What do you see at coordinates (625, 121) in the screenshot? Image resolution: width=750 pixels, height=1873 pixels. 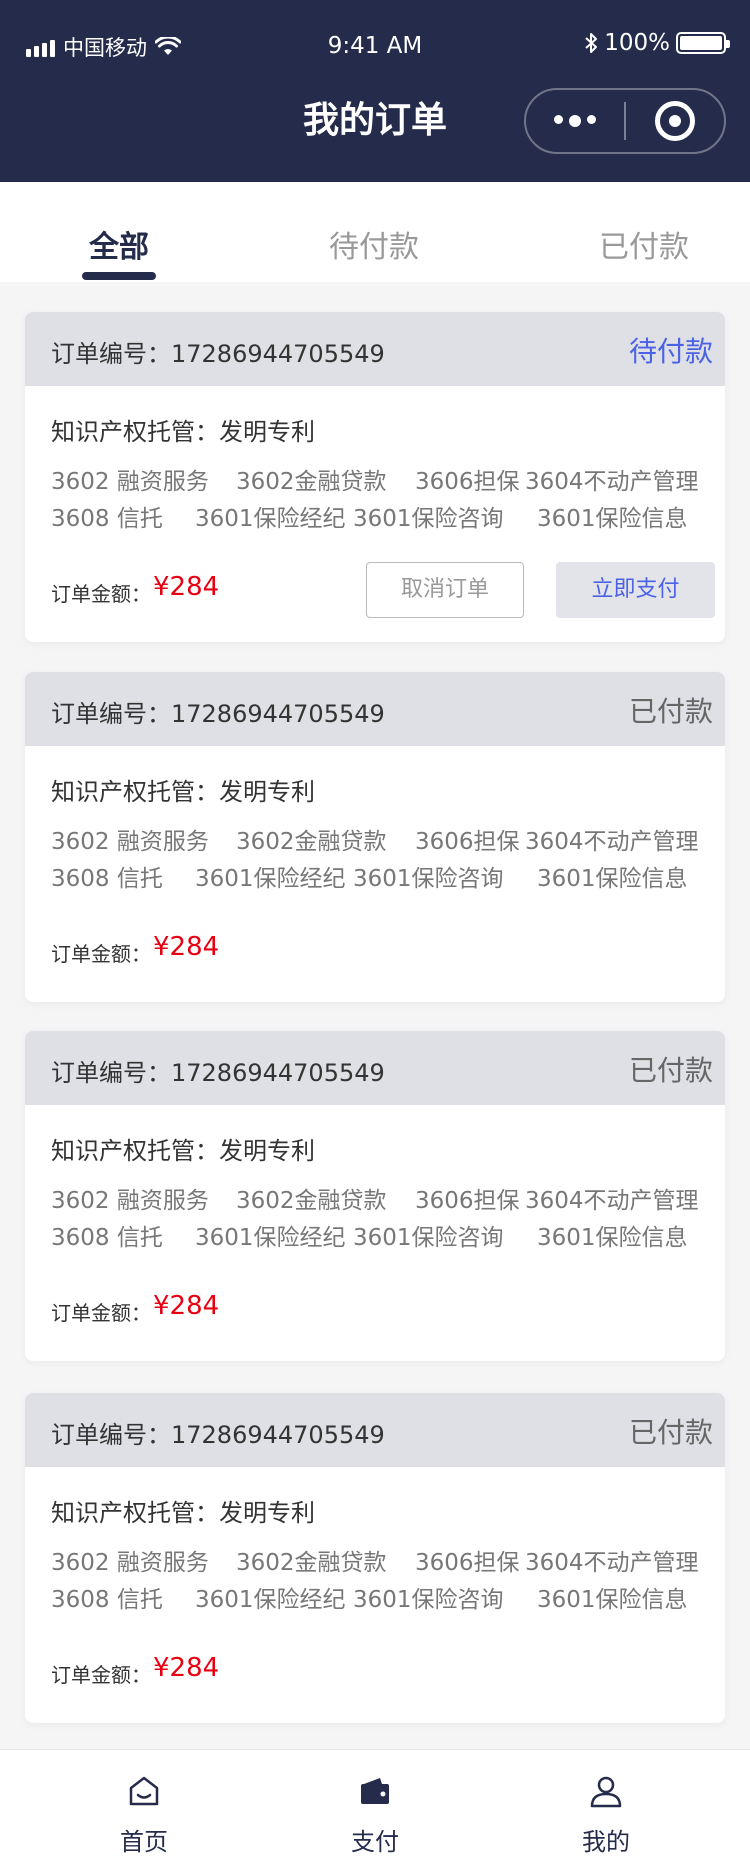 I see `mini-program-capsule` at bounding box center [625, 121].